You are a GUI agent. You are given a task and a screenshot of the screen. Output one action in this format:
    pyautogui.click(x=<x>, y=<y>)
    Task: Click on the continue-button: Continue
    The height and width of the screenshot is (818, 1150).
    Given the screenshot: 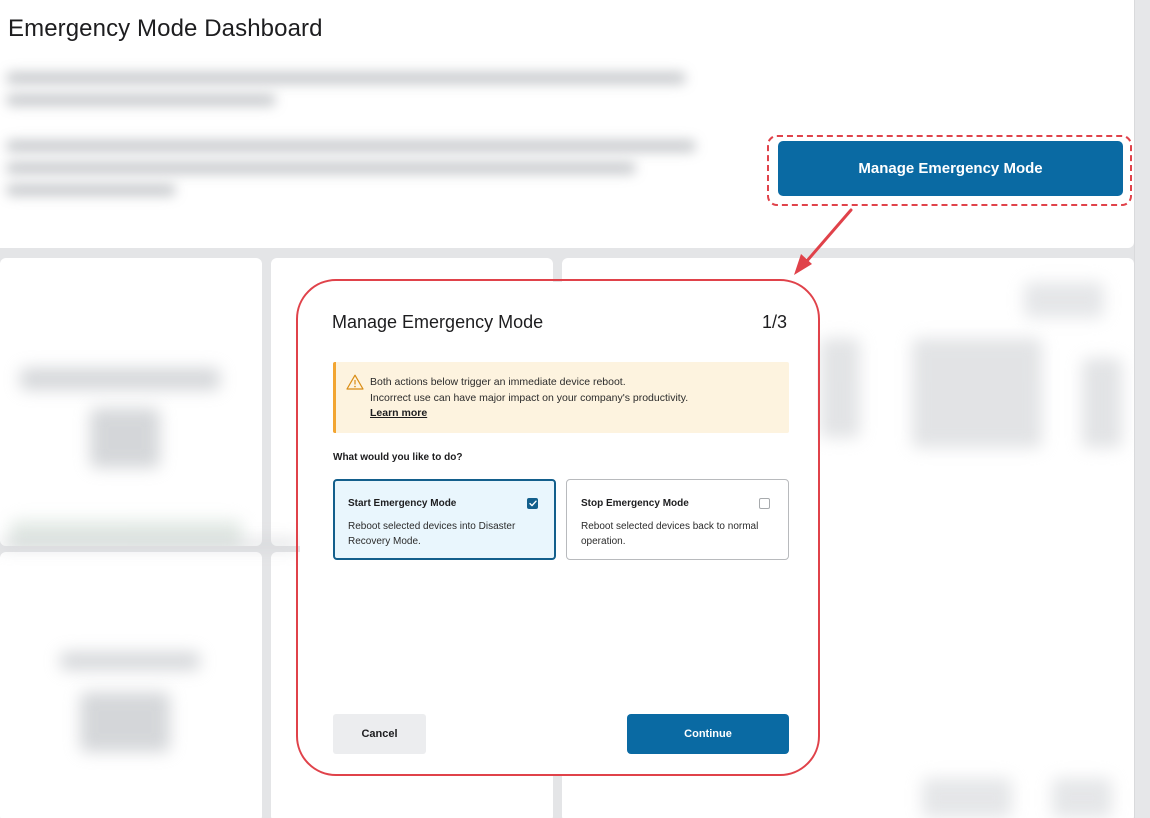 What is the action you would take?
    pyautogui.click(x=708, y=734)
    